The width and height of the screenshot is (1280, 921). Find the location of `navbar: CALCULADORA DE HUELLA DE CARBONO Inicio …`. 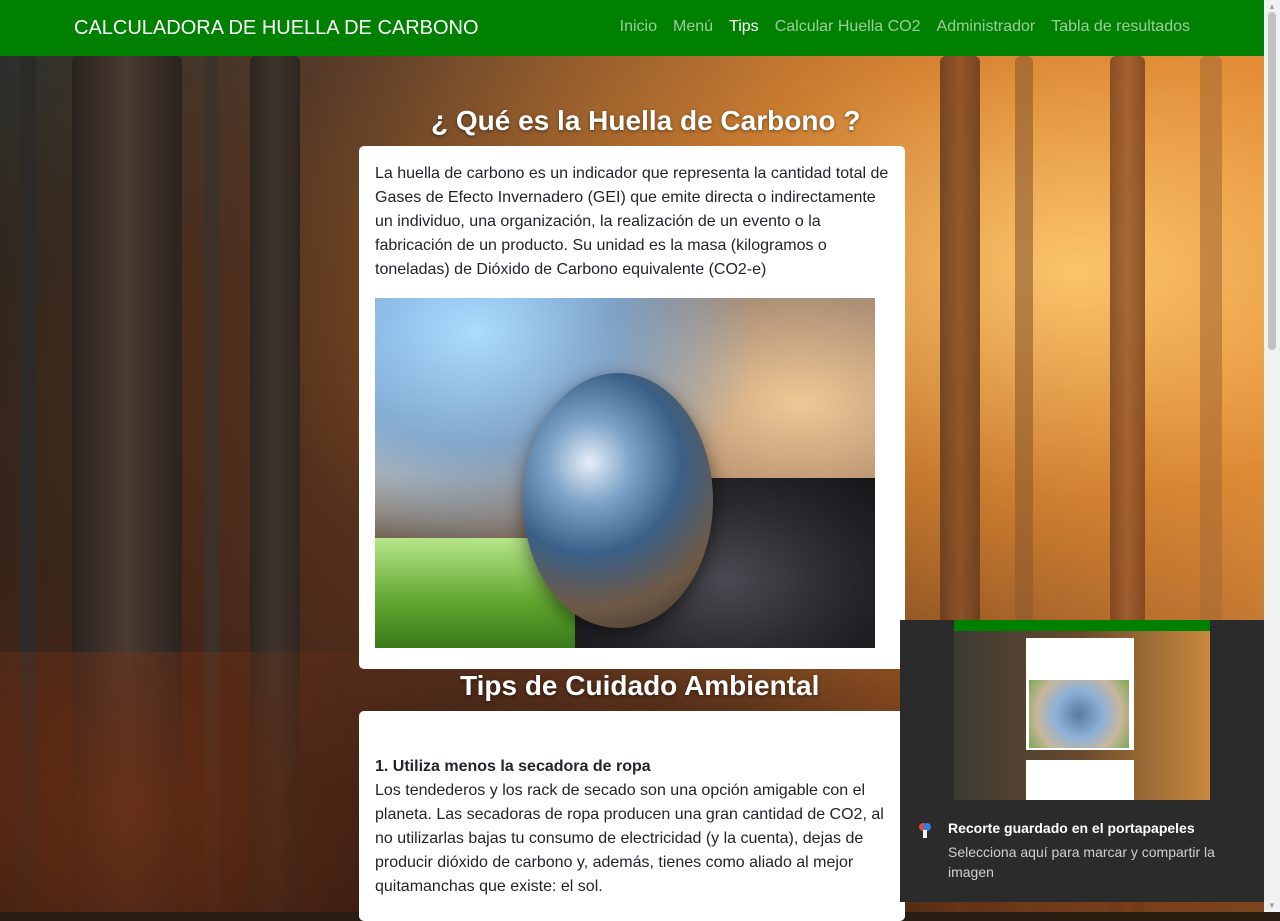

navbar: CALCULADORA DE HUELLA DE CARBONO Inicio … is located at coordinates (632, 28).